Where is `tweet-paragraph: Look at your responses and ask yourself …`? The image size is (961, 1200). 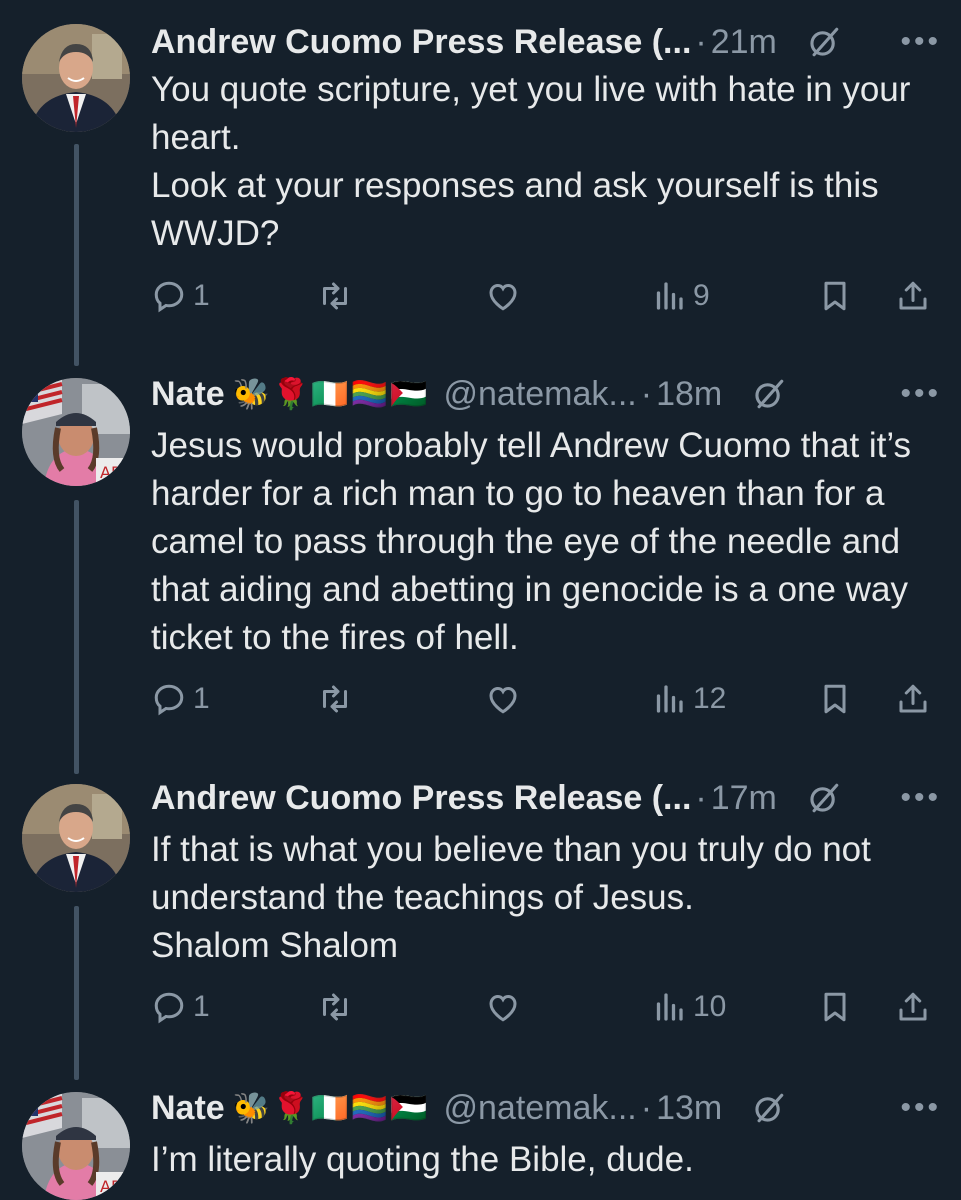 tweet-paragraph: Look at your responses and ask yourself … is located at coordinates (515, 209).